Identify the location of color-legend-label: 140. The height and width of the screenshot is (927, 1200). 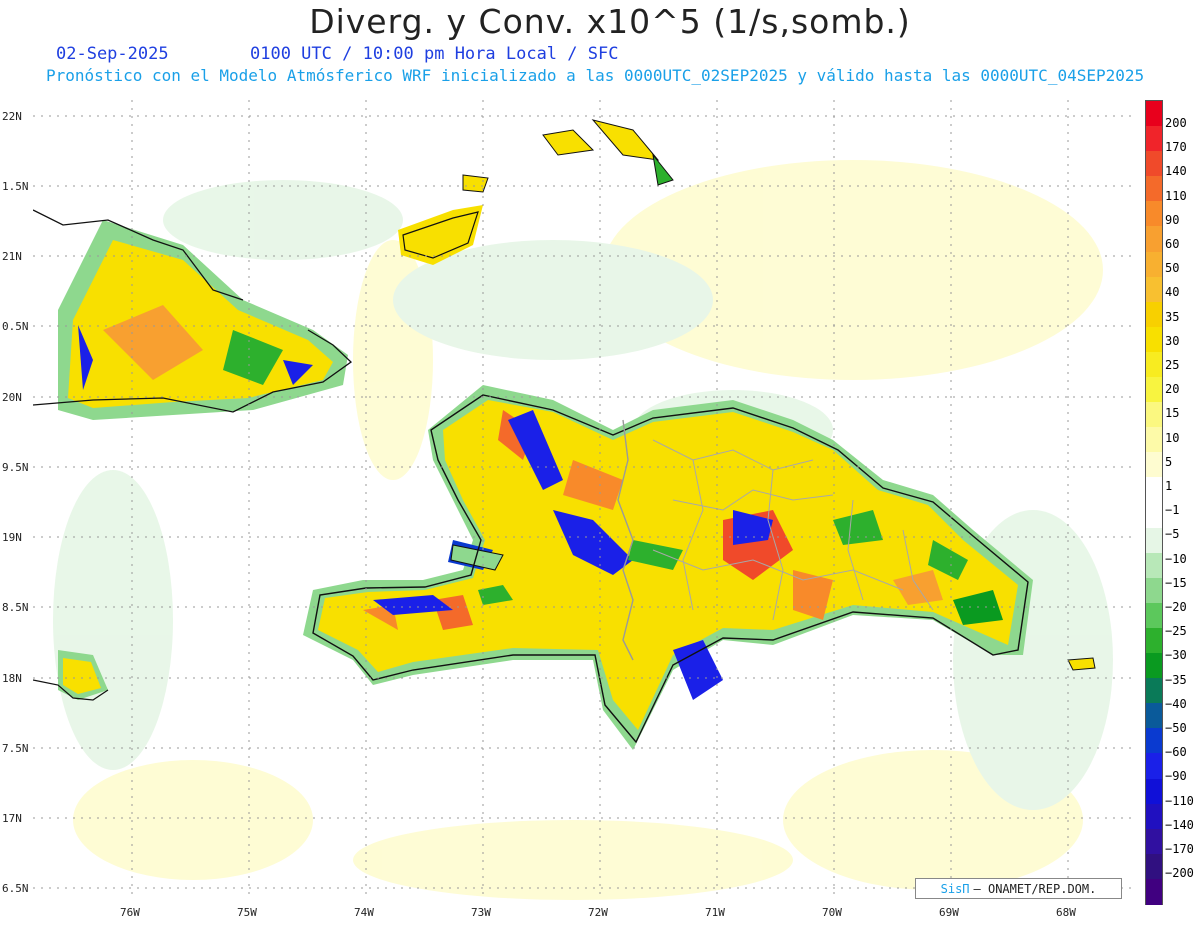
(1176, 171).